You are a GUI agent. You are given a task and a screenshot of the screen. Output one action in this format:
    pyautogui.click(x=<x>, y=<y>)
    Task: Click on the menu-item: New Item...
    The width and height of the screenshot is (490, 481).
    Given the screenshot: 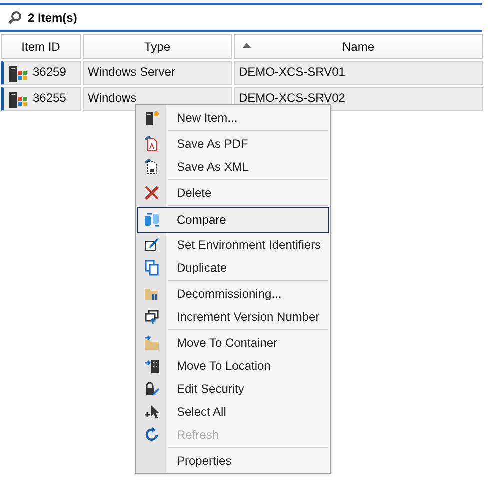 What is the action you would take?
    pyautogui.click(x=233, y=117)
    